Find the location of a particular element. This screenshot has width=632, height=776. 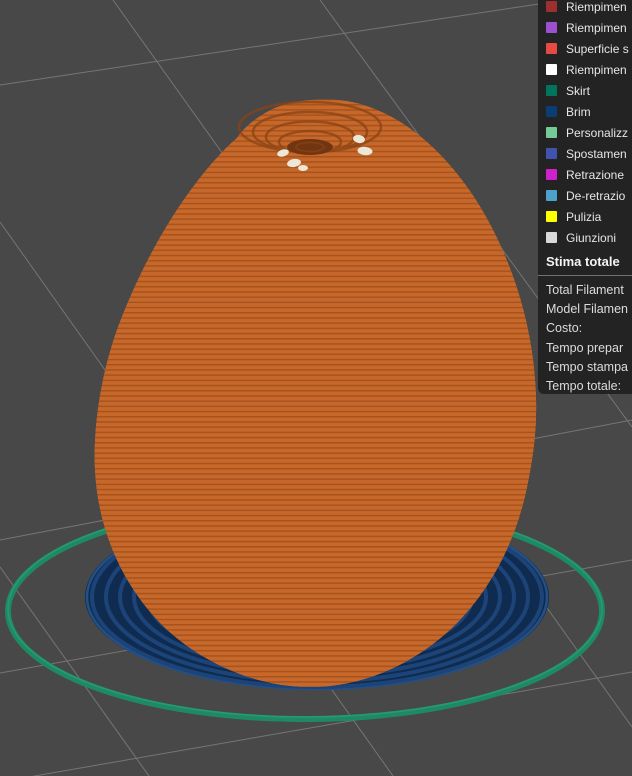

legend-item-riempimento-2: Riempimen is located at coordinates (589, 27).